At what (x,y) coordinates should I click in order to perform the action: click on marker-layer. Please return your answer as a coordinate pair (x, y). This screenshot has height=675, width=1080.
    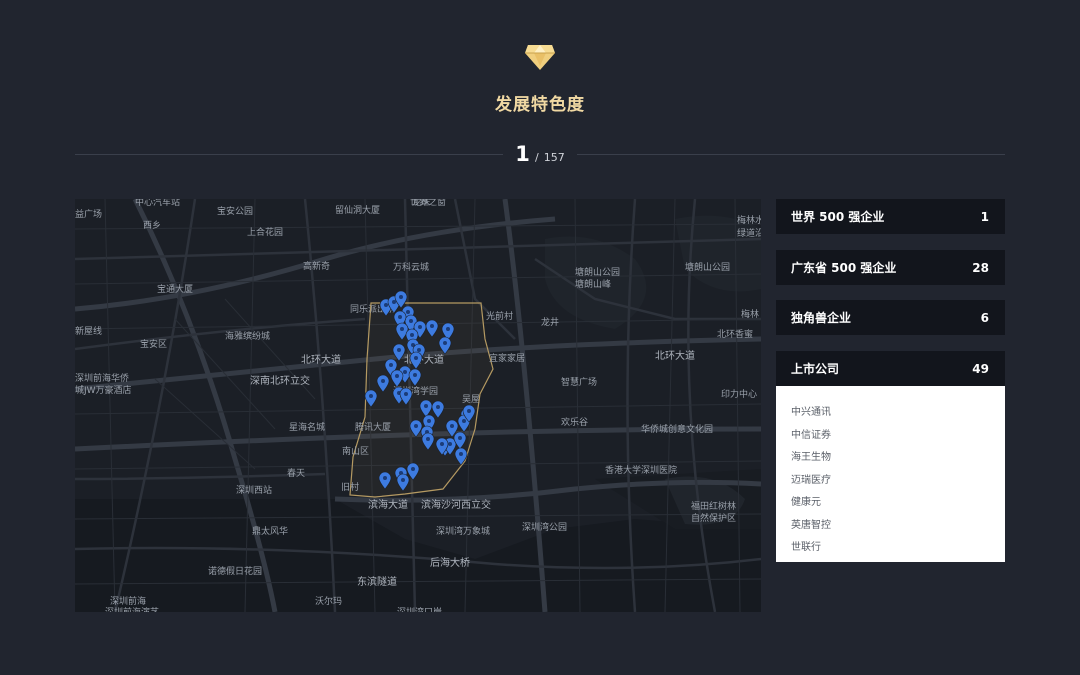
    Looking at the image, I should click on (420, 391).